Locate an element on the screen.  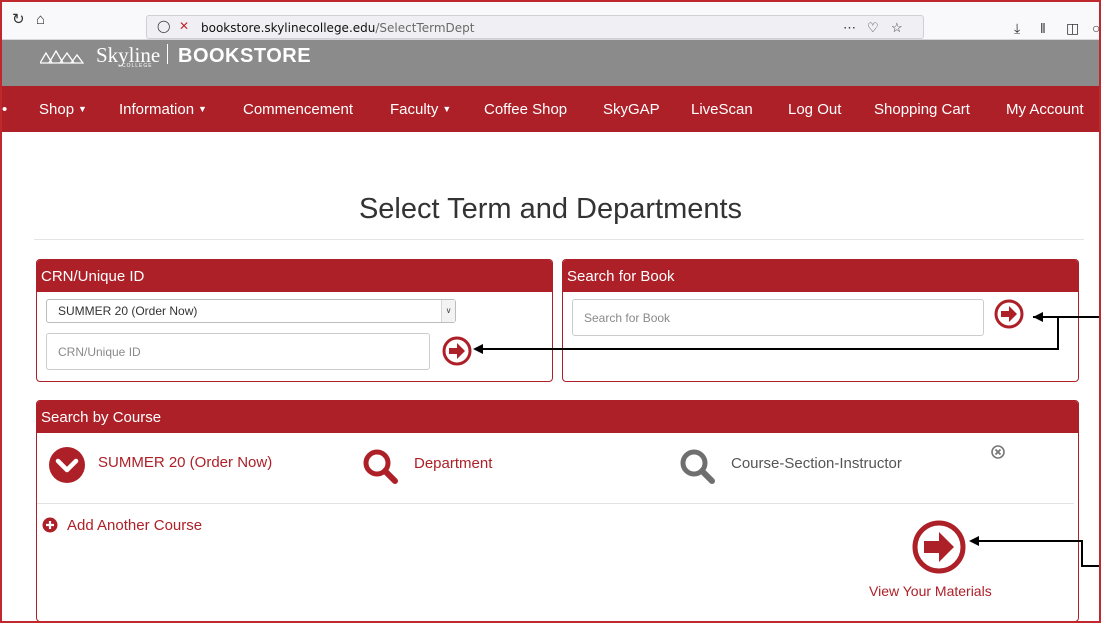
book-search-input is located at coordinates (778, 317).